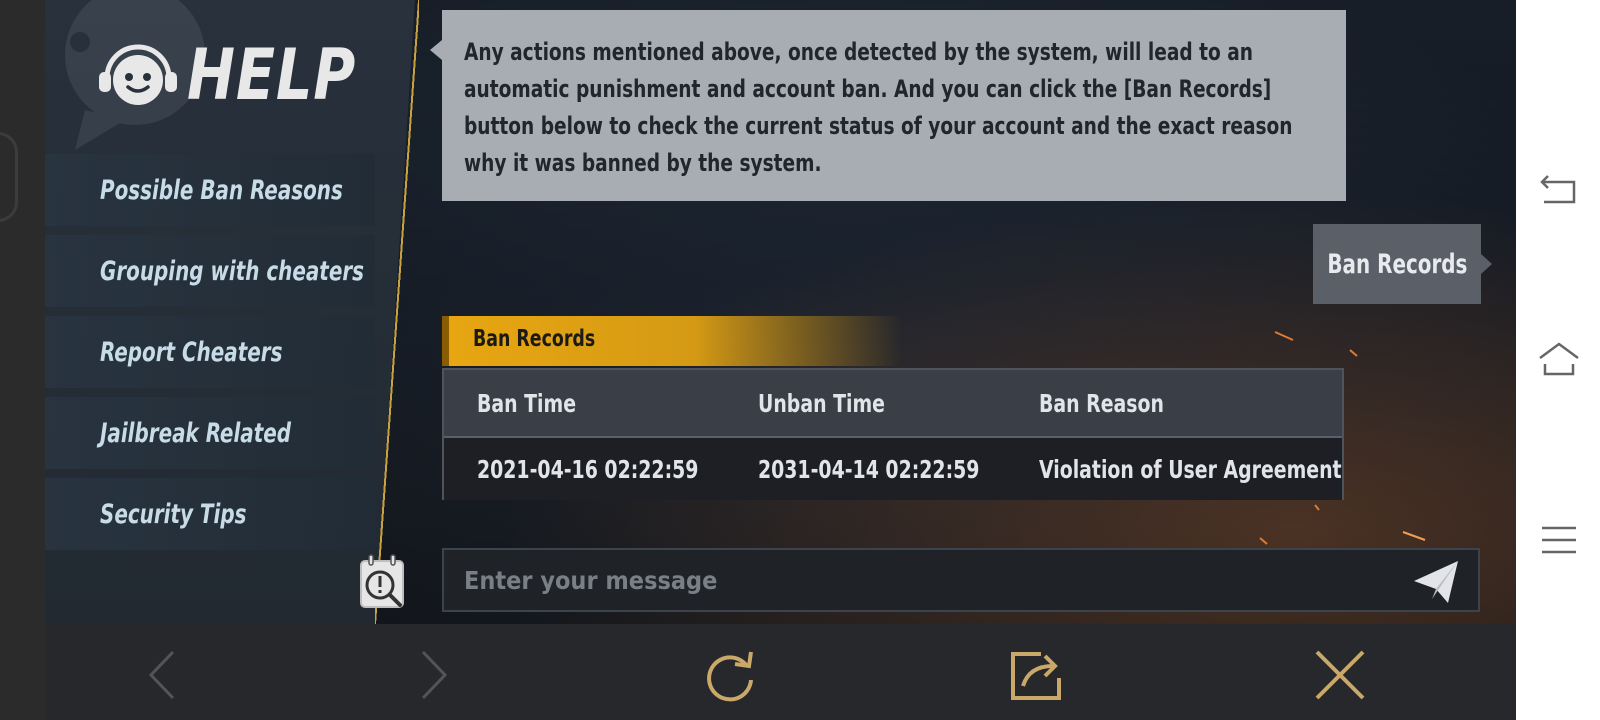 The image size is (1600, 720). I want to click on browser-bottom-bar, so click(780, 672).